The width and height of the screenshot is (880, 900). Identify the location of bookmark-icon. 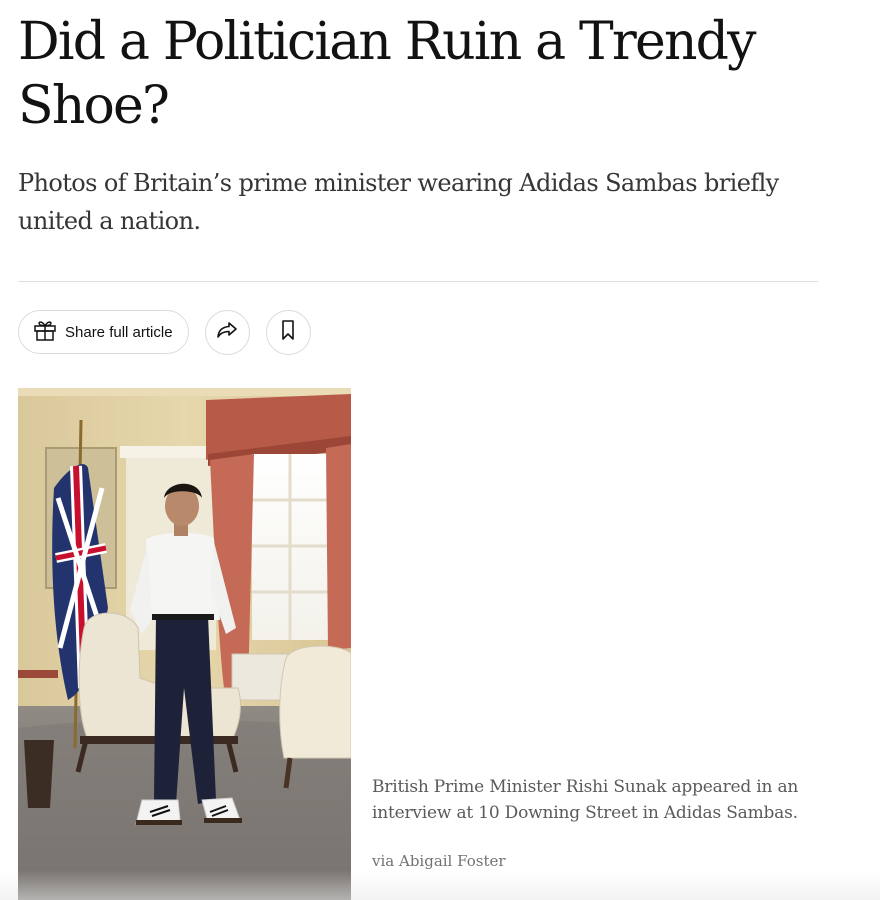
(288, 332).